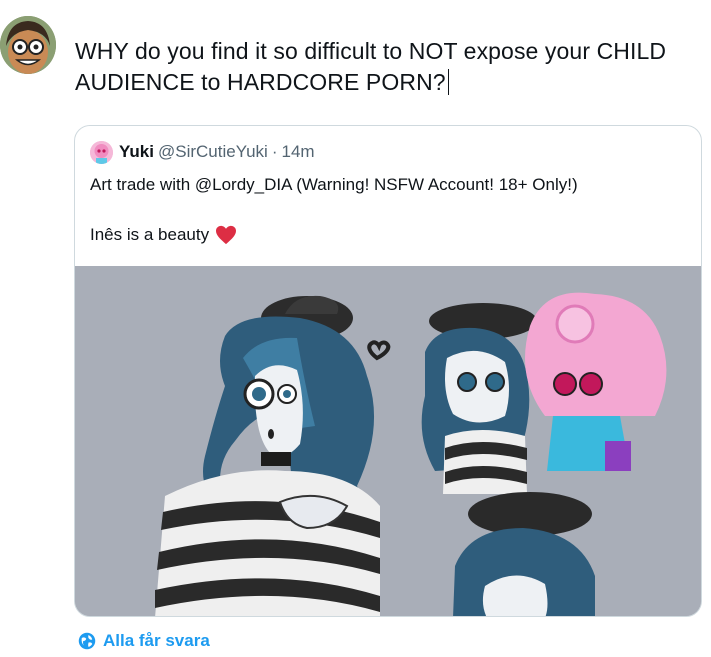 The image size is (711, 657). Describe the element at coordinates (136, 151) in the screenshot. I see `quoted-author-name: Yuki` at that location.